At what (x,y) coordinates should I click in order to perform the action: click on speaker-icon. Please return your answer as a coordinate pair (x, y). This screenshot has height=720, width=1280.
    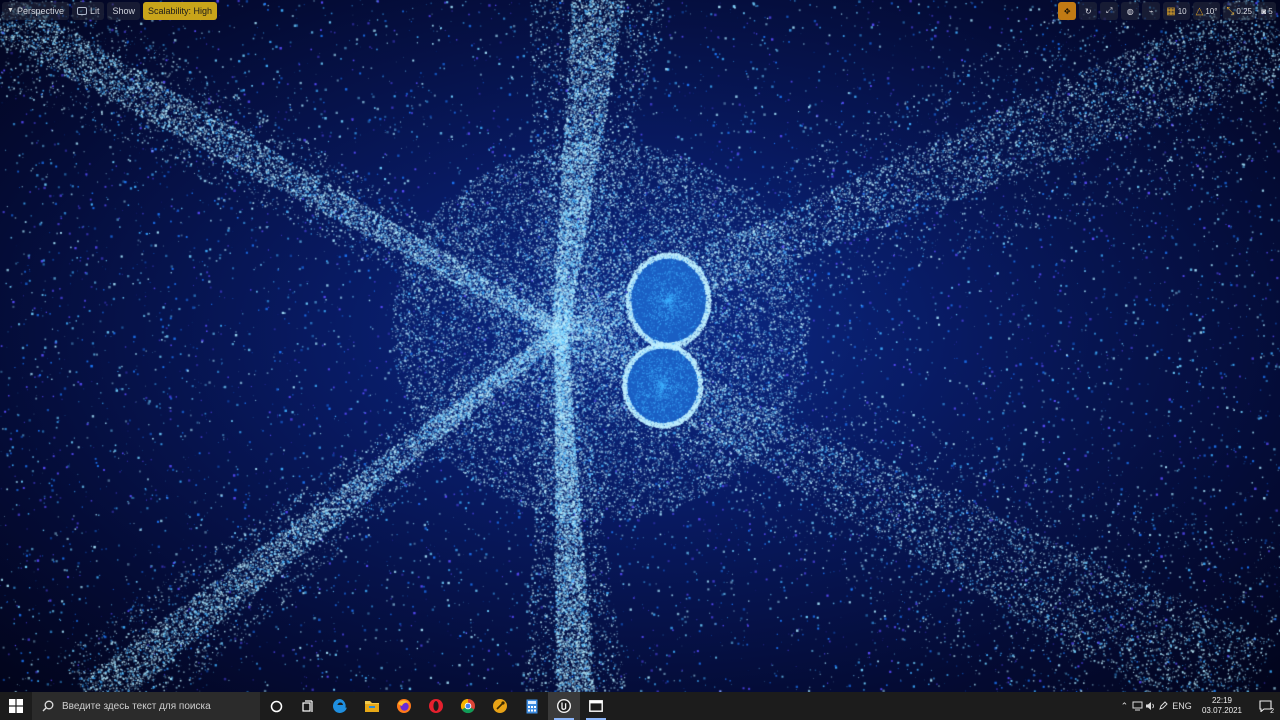
    Looking at the image, I should click on (1149, 706).